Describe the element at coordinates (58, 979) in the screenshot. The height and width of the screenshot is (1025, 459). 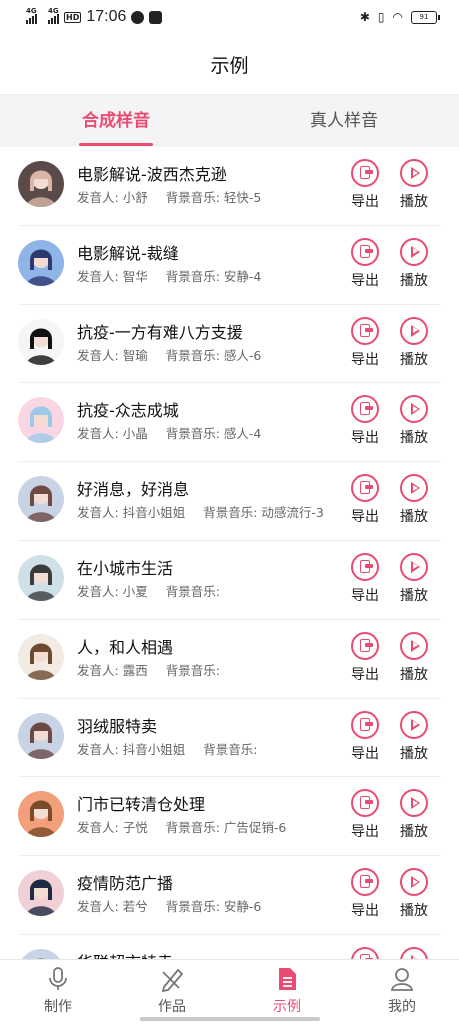
I see `microphone-icon` at that location.